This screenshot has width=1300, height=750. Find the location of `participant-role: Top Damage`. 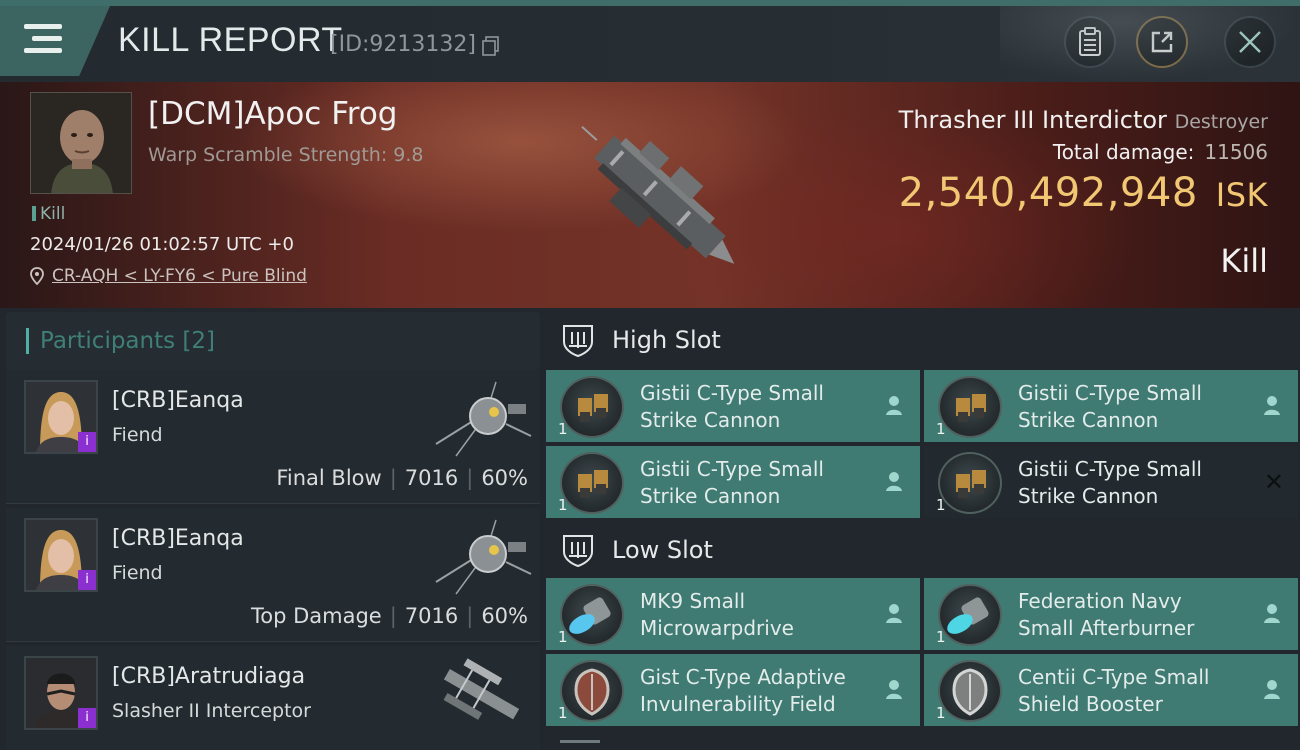

participant-role: Top Damage is located at coordinates (316, 616).